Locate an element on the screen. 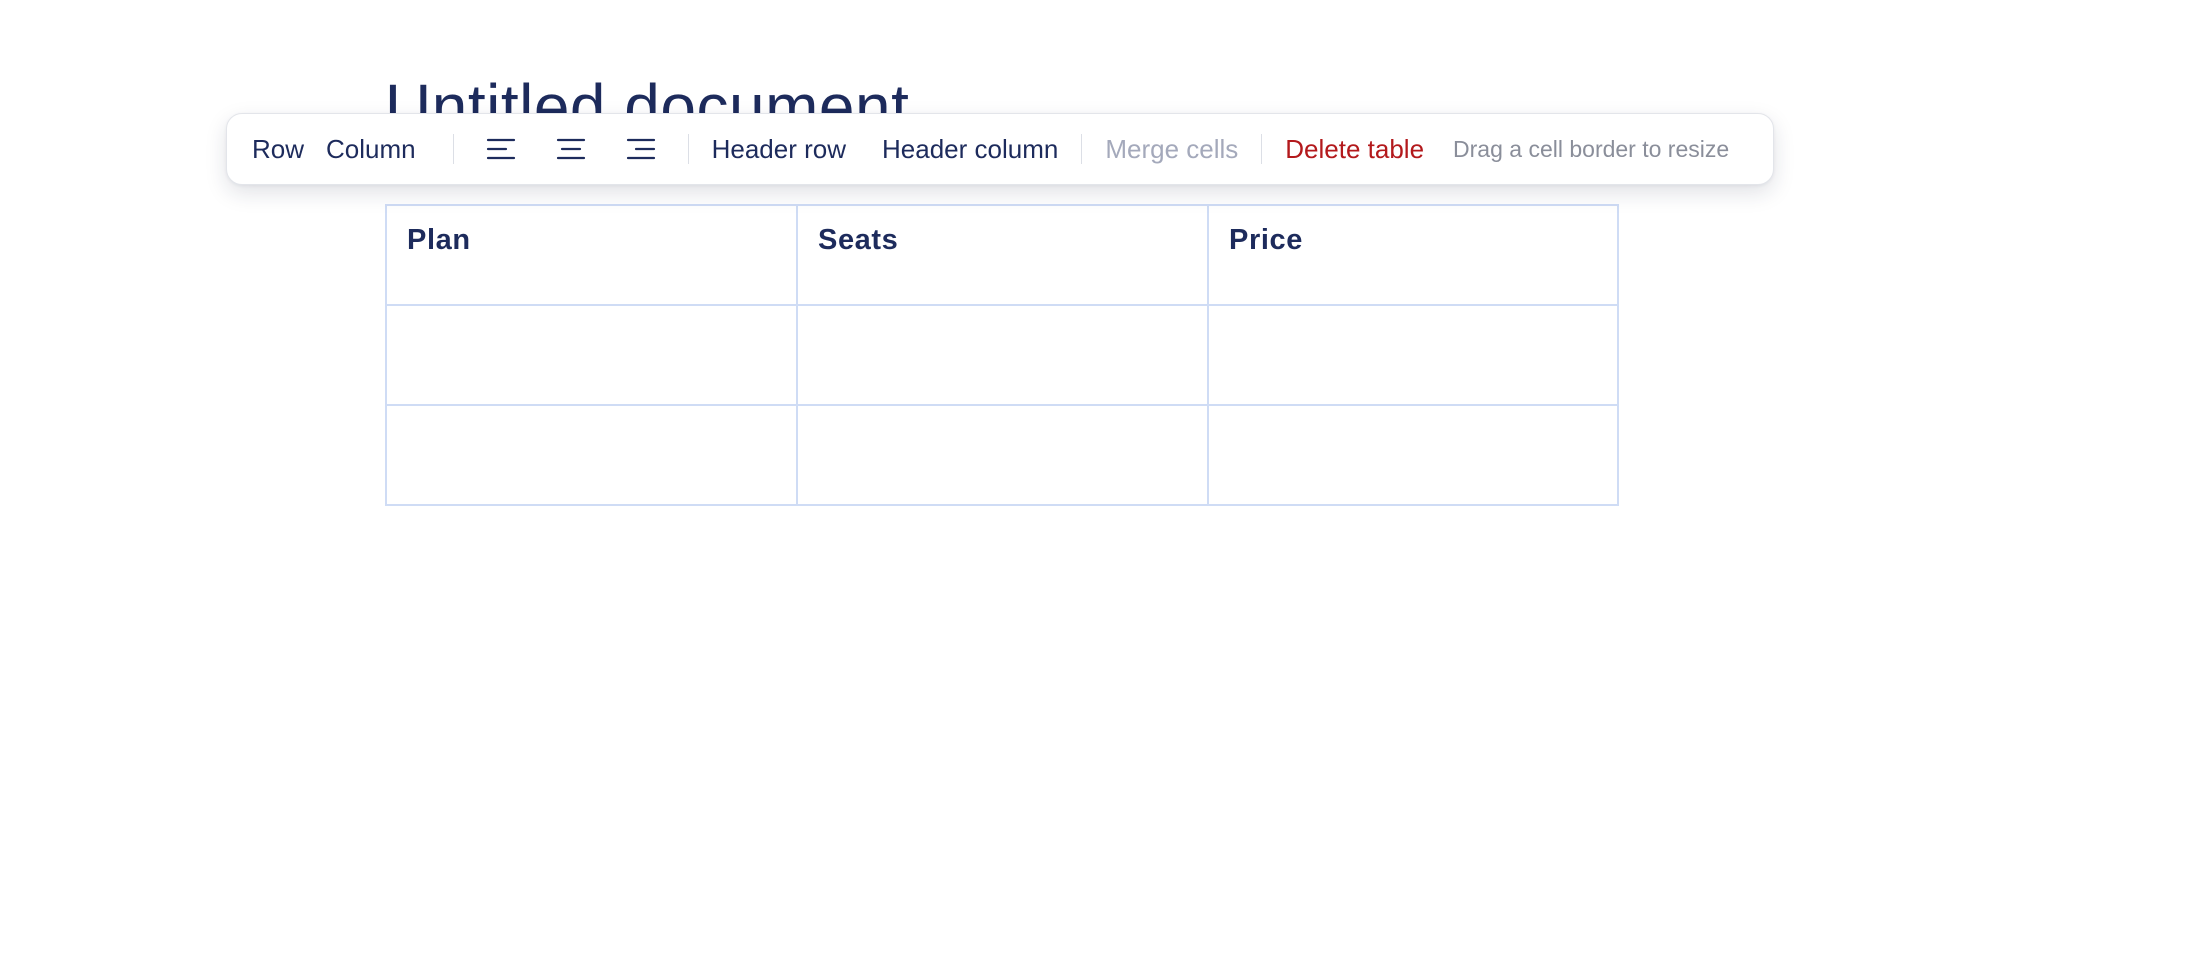  align-left-button is located at coordinates (501, 149).